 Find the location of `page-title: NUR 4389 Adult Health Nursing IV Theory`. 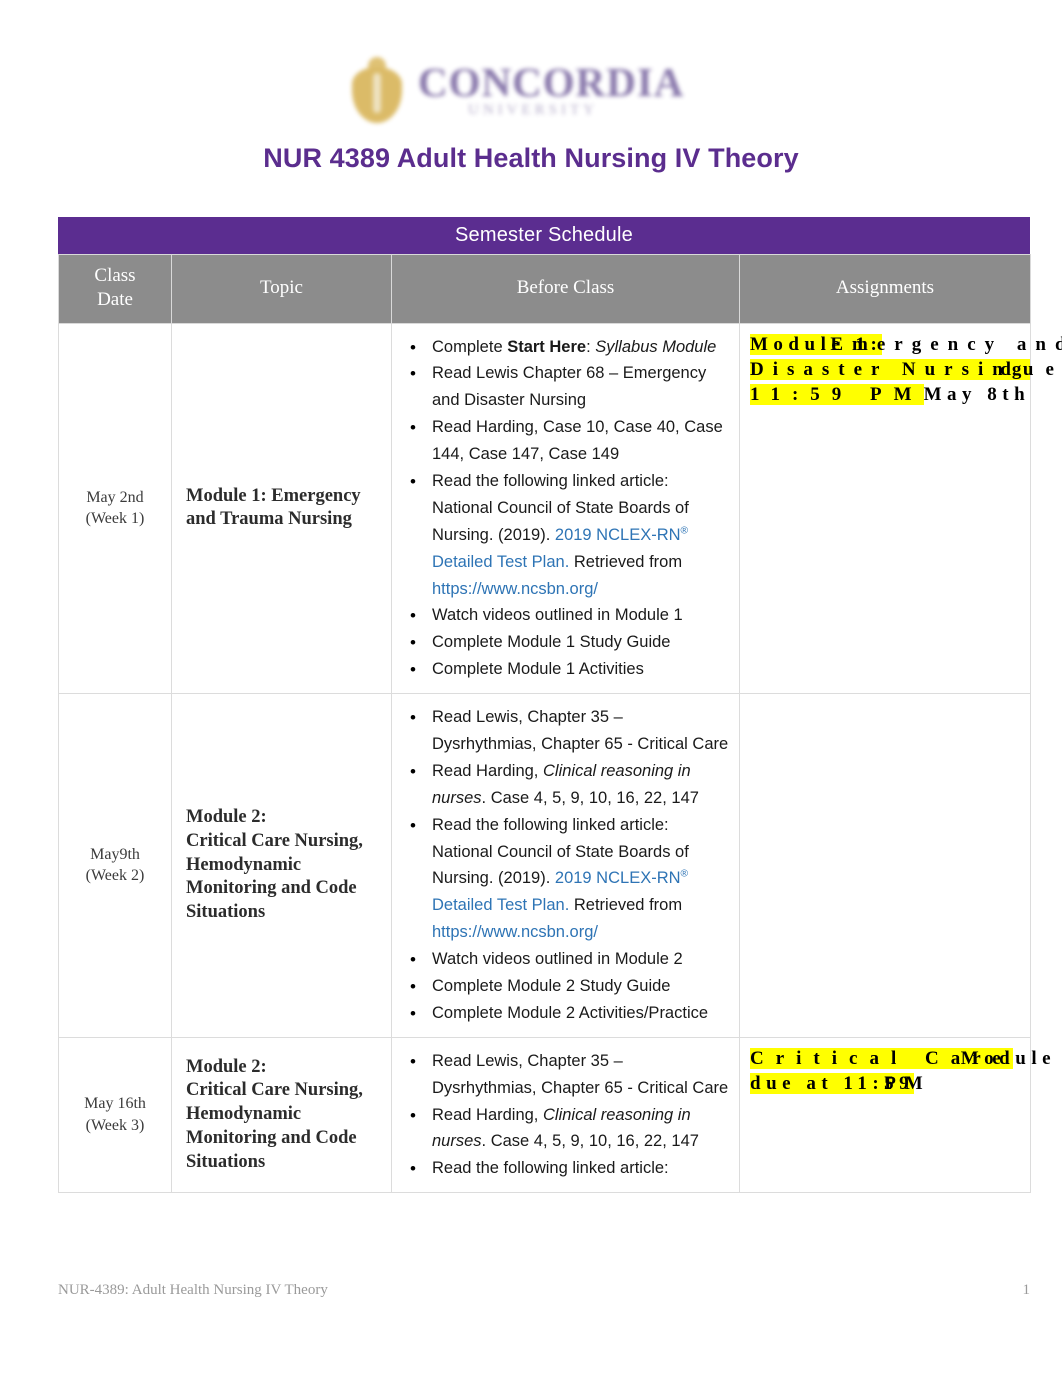

page-title: NUR 4389 Adult Health Nursing IV Theory is located at coordinates (531, 158).